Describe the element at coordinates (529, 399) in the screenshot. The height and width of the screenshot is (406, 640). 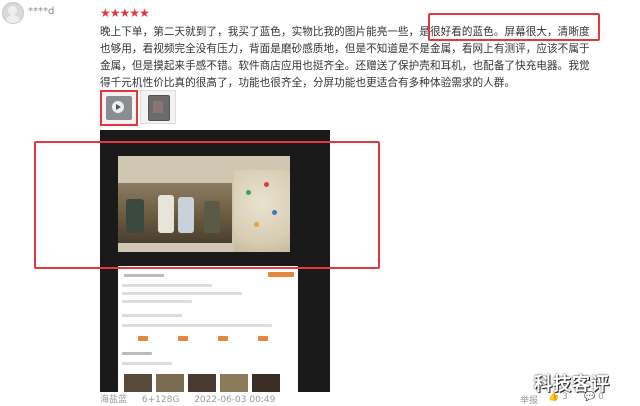
I see `report-button: 举报` at that location.